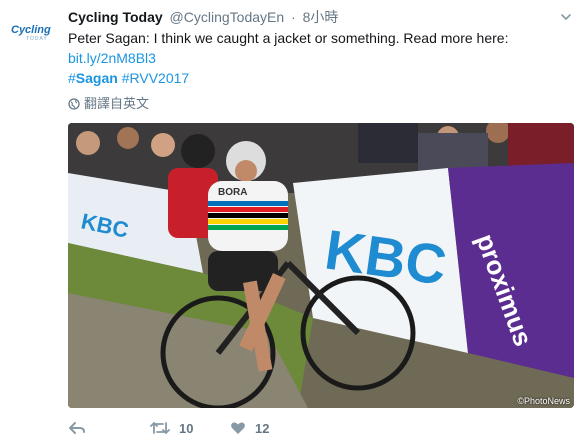 This screenshot has height=441, width=582. I want to click on avatar-logo-subtext: TODAY, so click(37, 39).